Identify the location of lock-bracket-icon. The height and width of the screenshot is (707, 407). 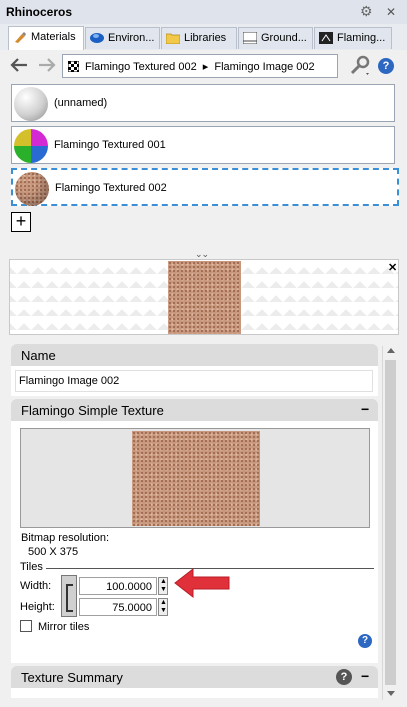
(69, 598).